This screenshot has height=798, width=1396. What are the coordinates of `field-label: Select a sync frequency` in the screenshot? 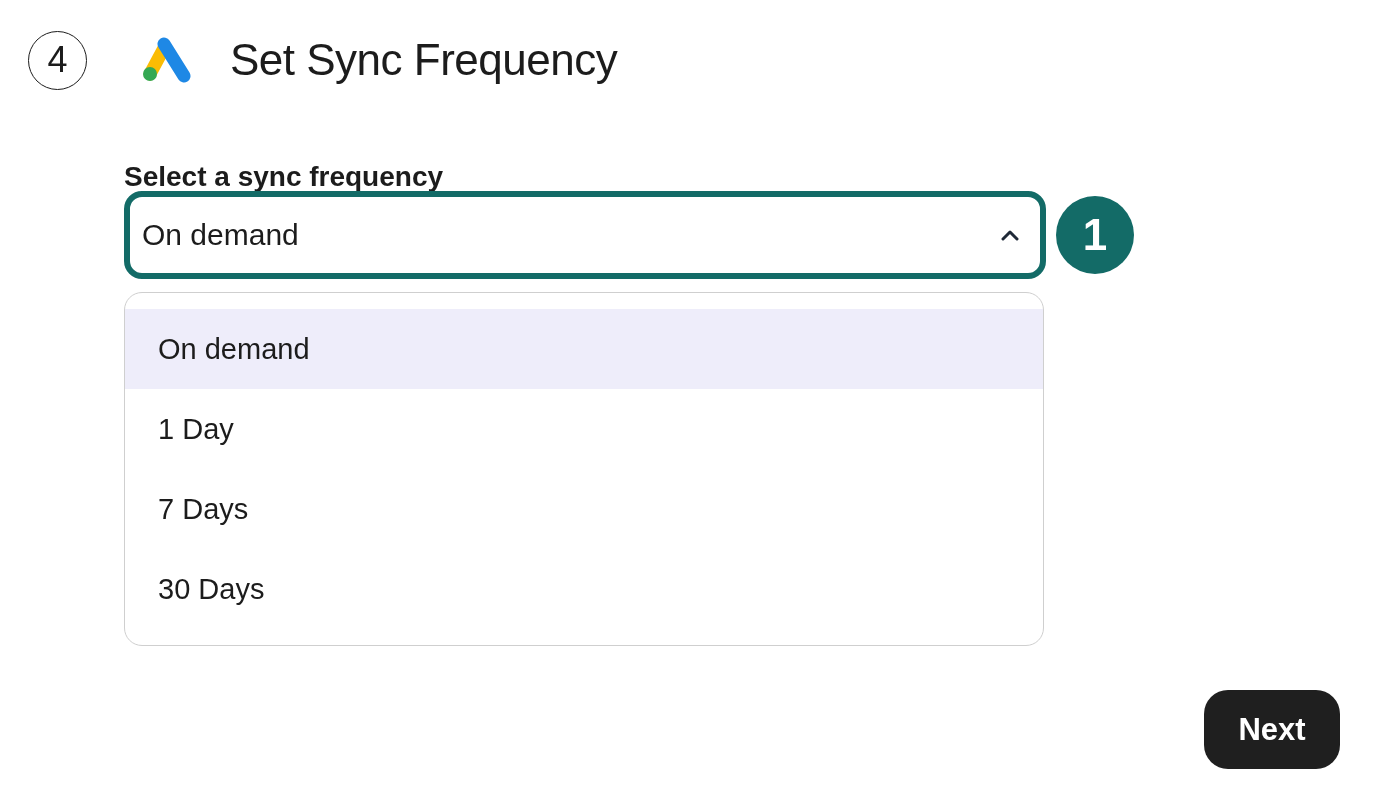 It's located at (284, 177).